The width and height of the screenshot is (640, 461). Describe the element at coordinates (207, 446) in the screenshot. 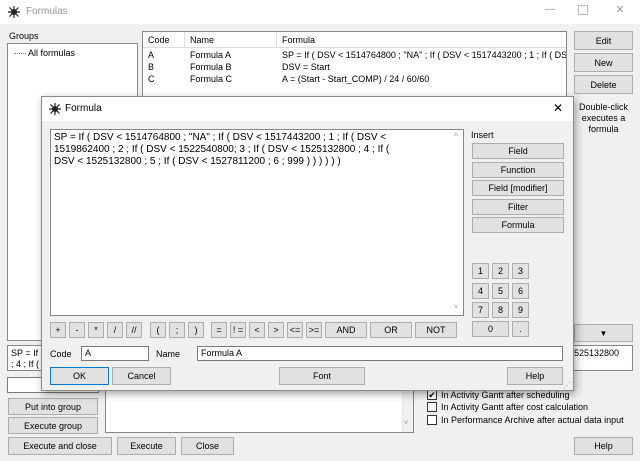

I see `close-button: Close` at that location.